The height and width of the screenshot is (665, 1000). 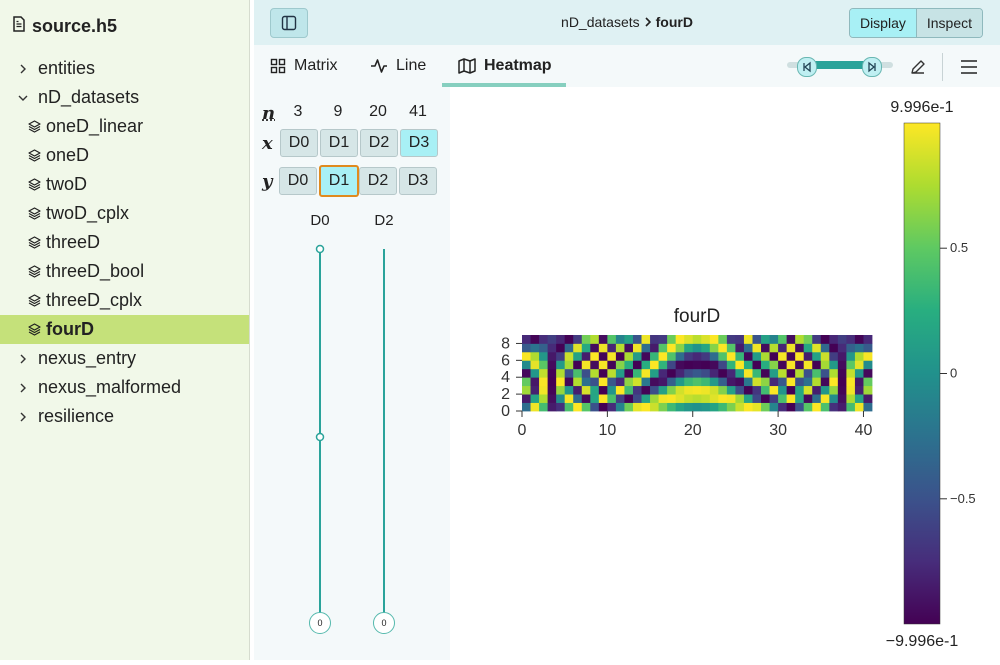 I want to click on x-tick-label: 10, so click(x=607, y=430).